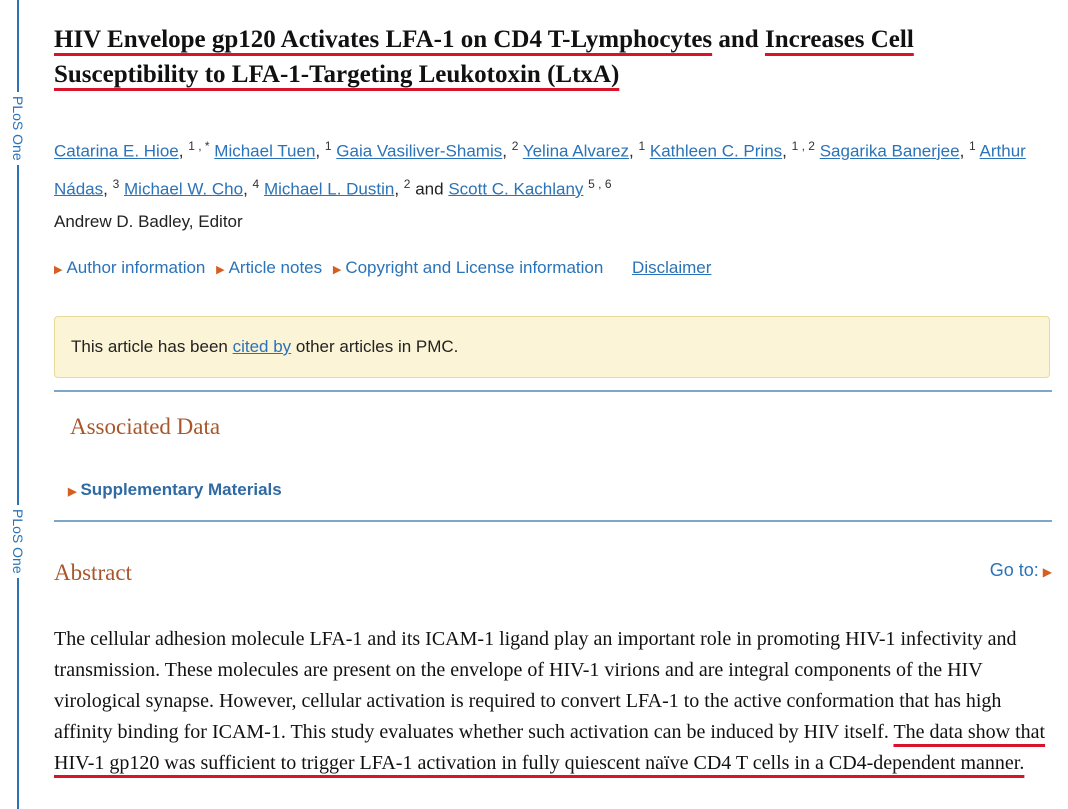 Image resolution: width=1068 pixels, height=809 pixels. I want to click on author-link: Kathleen C. Prins, so click(716, 151).